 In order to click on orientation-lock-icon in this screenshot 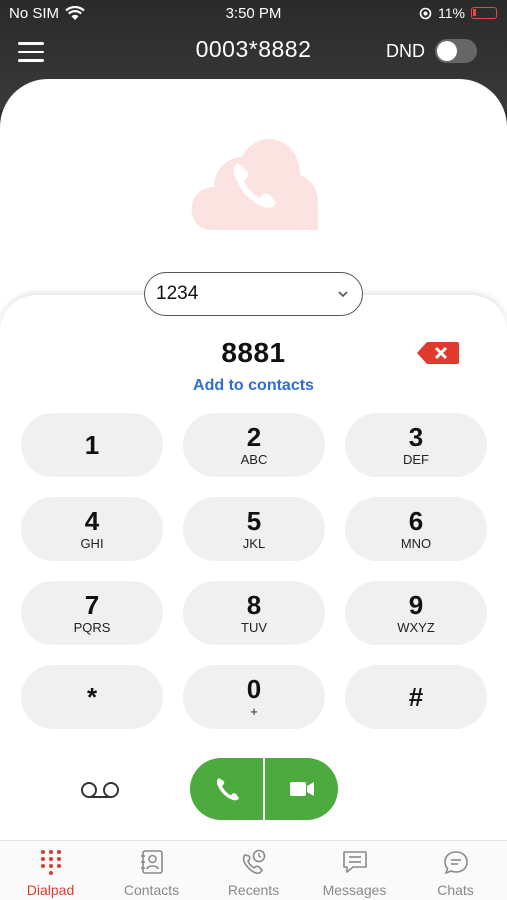, I will do `click(425, 13)`.